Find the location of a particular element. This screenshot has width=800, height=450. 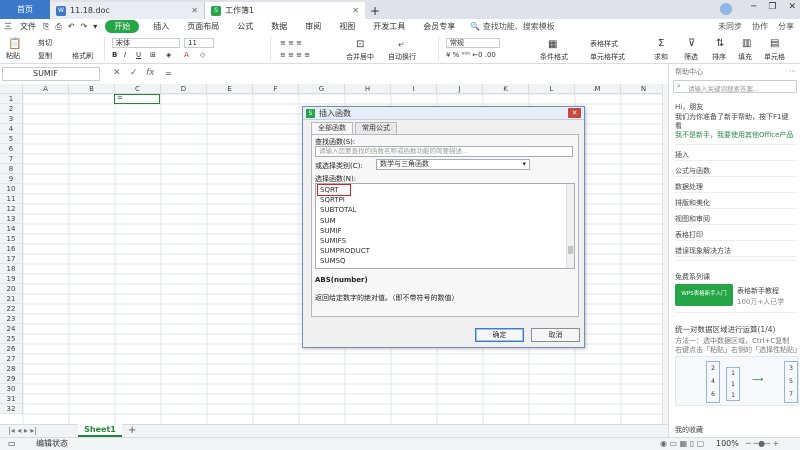

row-header: 16 is located at coordinates (11, 249).